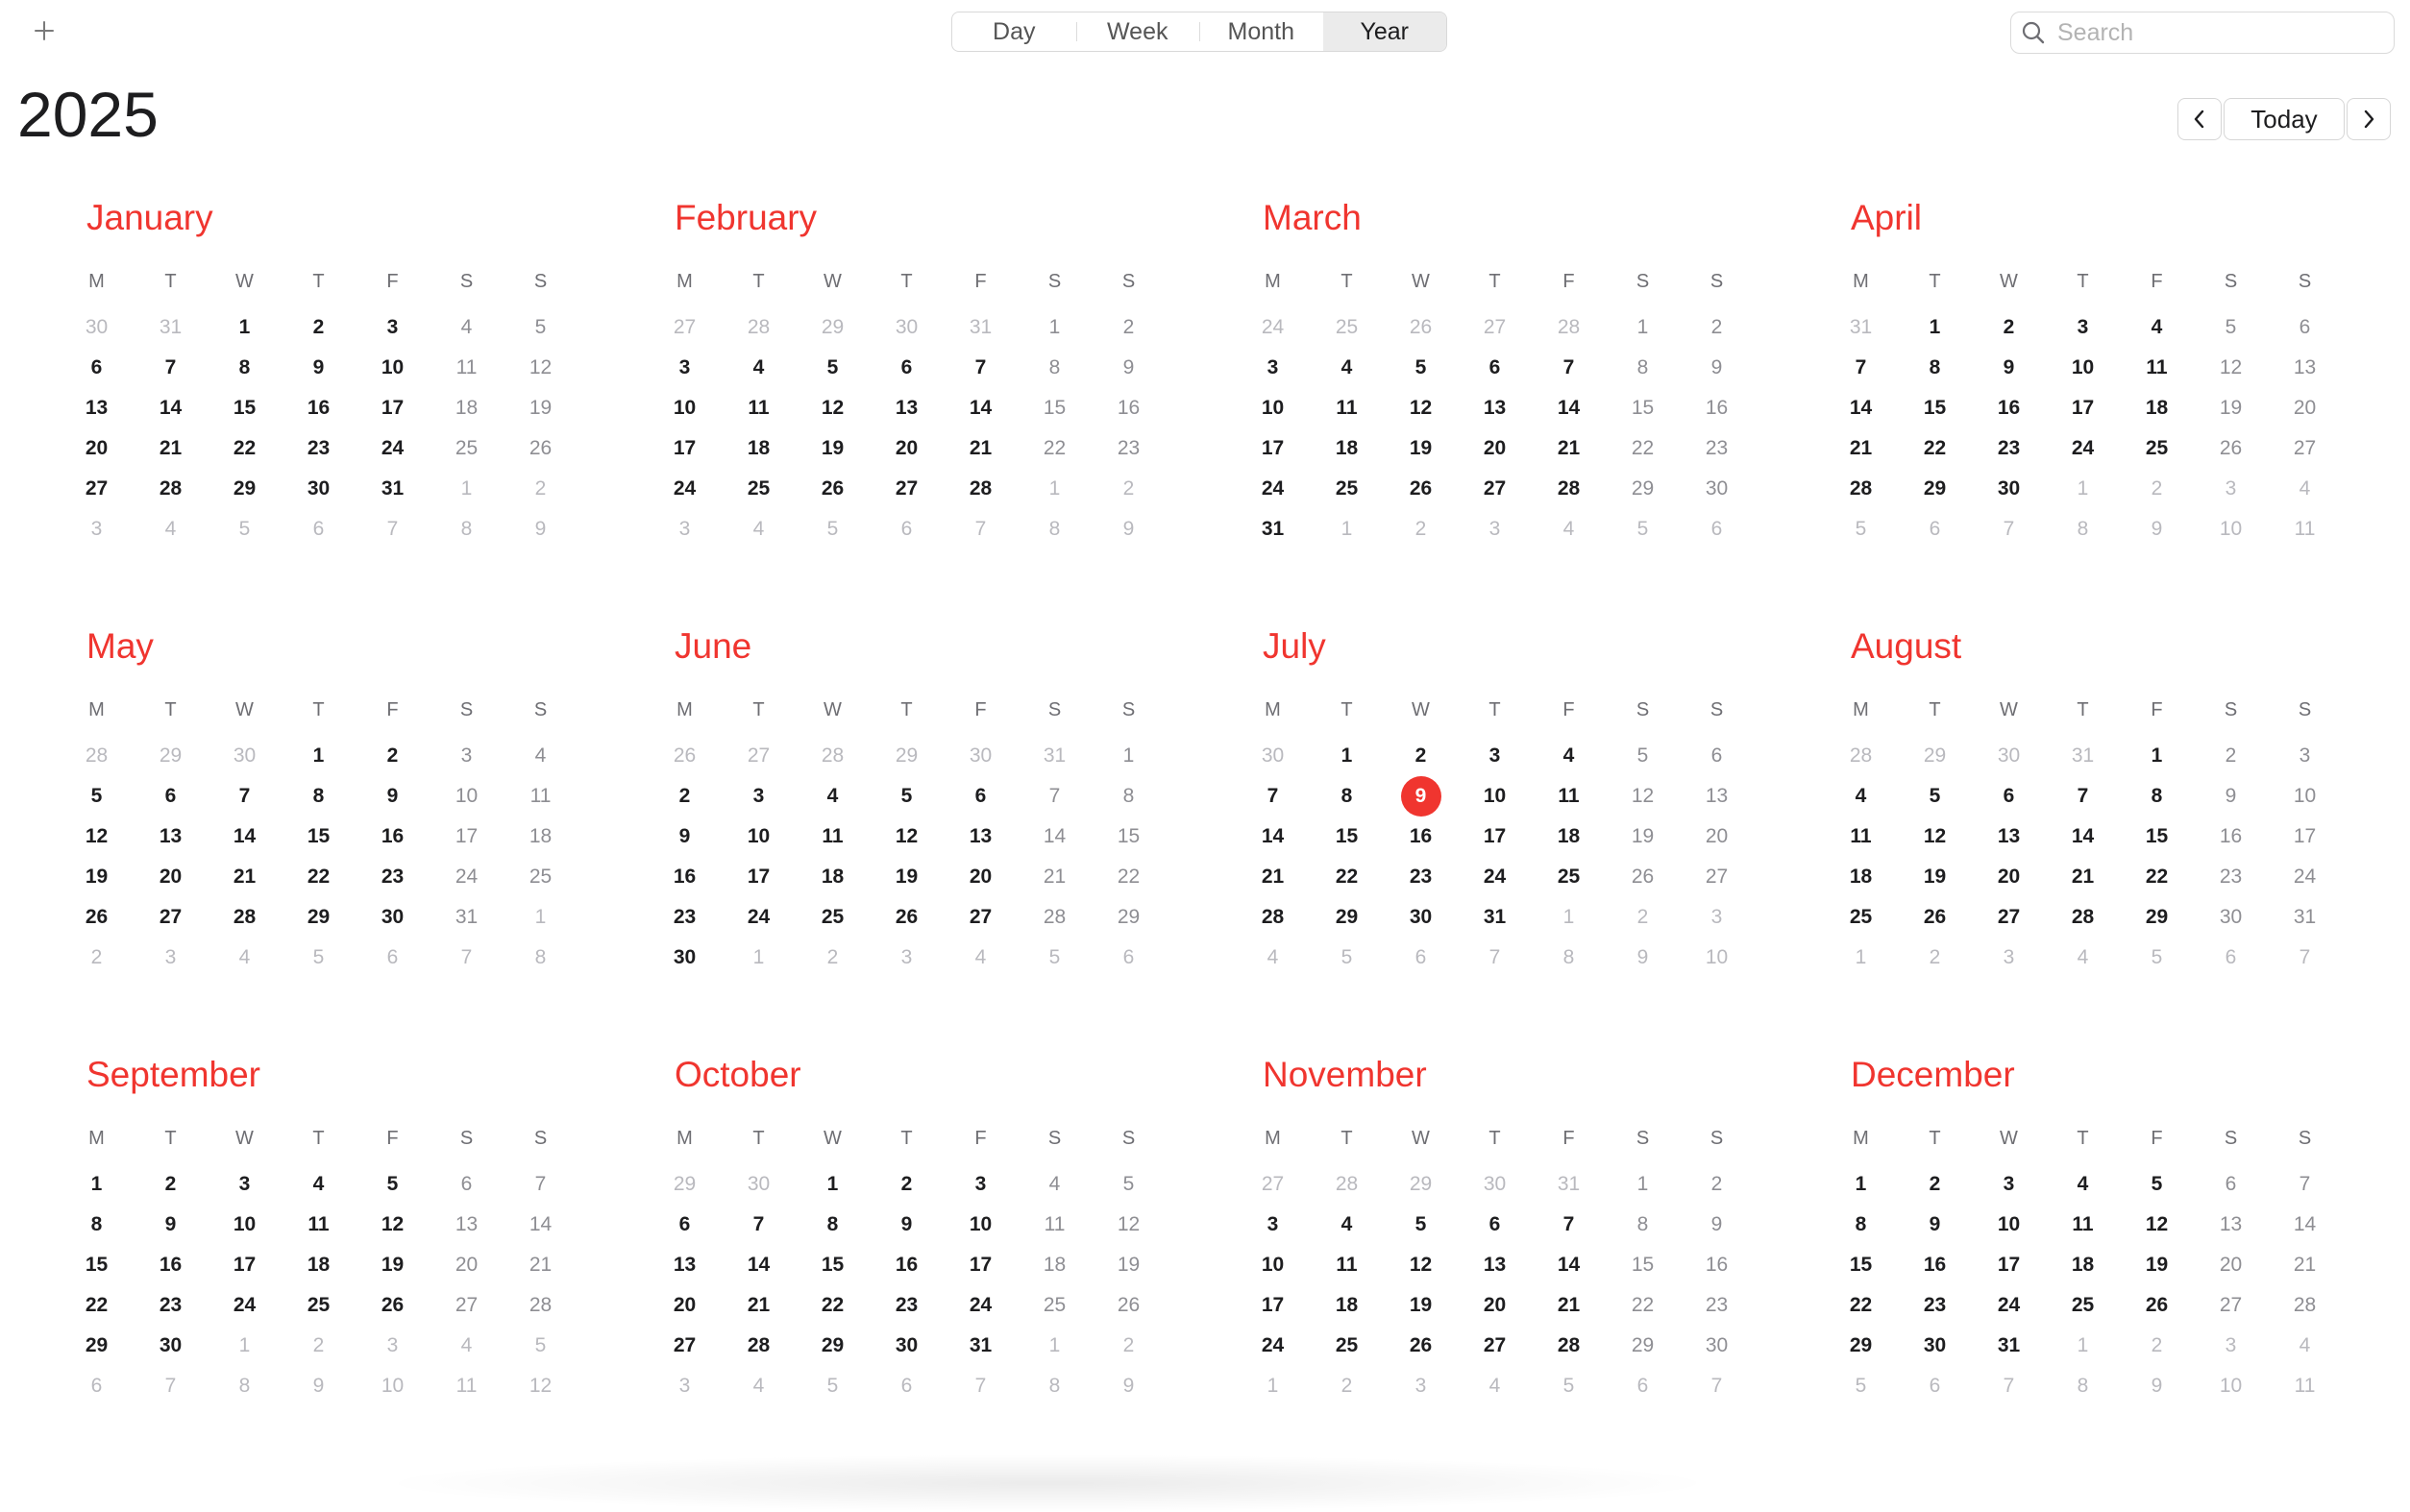  What do you see at coordinates (1345, 1074) in the screenshot?
I see `month-title: November` at bounding box center [1345, 1074].